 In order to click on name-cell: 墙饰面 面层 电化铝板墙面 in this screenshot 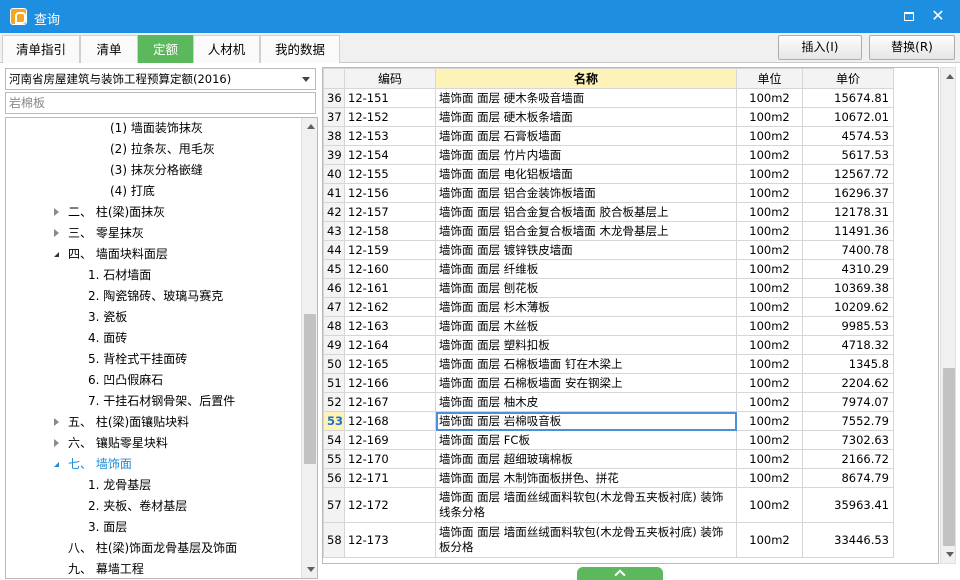, I will do `click(586, 174)`.